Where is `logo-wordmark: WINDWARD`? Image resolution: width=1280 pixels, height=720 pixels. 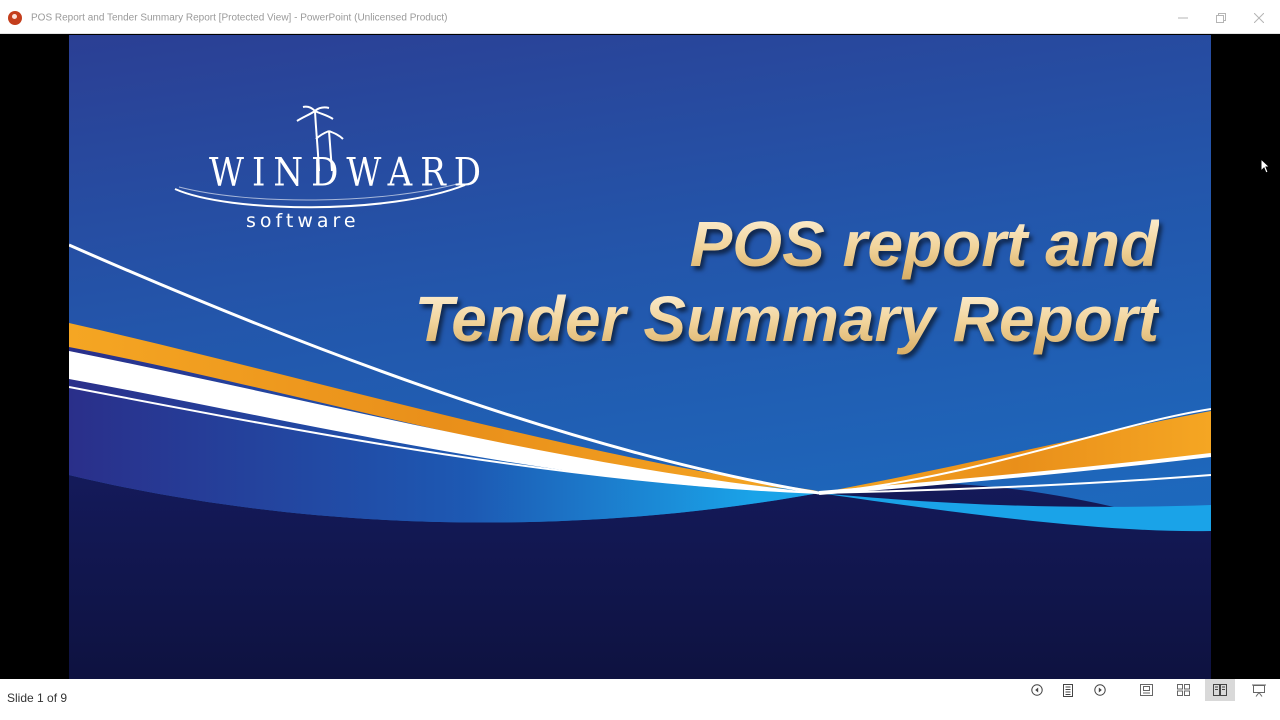 logo-wordmark: WINDWARD is located at coordinates (349, 173).